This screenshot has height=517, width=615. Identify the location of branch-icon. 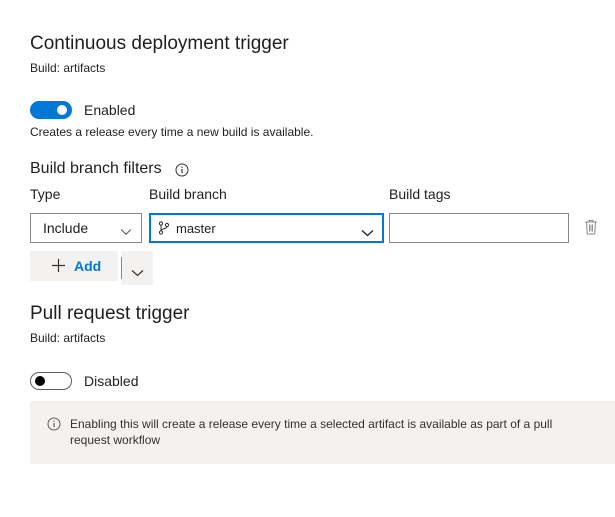
(164, 230).